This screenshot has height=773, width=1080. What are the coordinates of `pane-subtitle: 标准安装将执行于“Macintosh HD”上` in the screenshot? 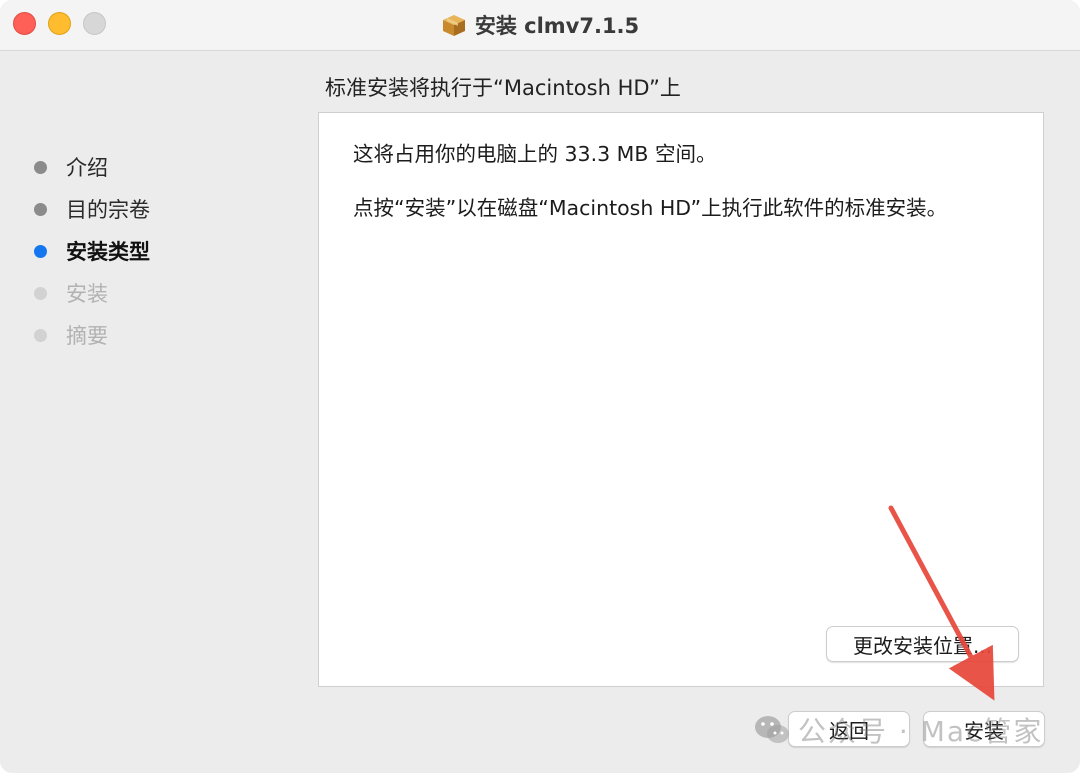 It's located at (503, 88).